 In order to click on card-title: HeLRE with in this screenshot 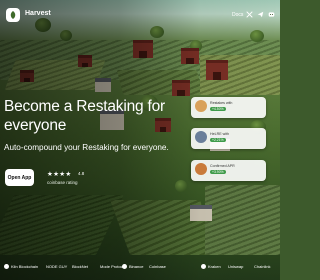, I will do `click(219, 134)`.